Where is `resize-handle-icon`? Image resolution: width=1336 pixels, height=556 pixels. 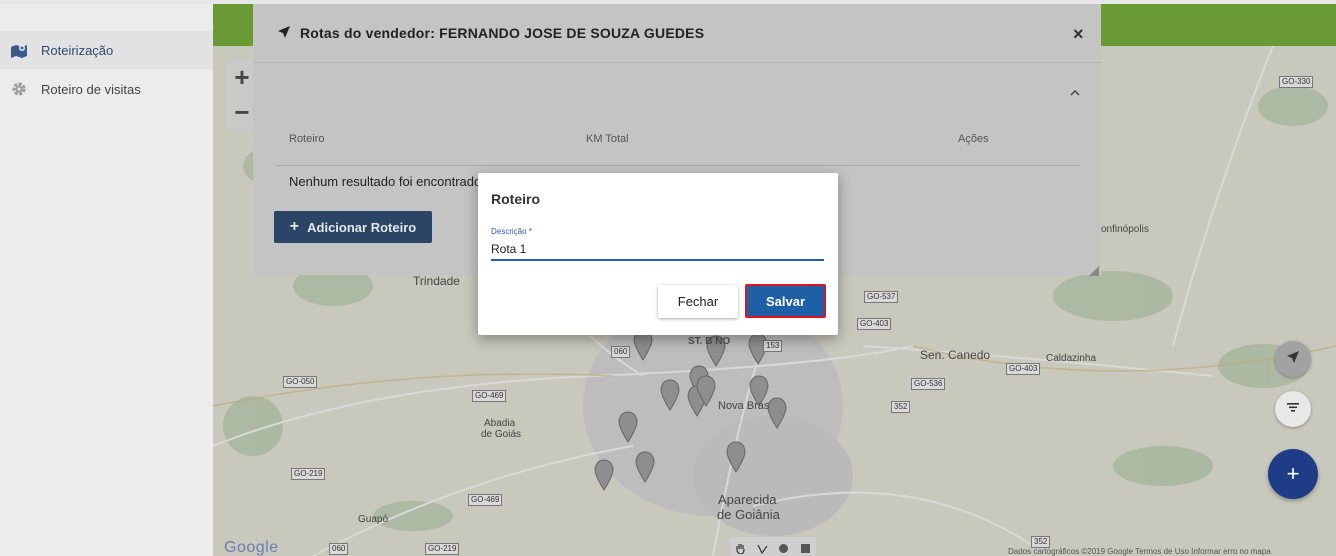
resize-handle-icon is located at coordinates (1094, 272).